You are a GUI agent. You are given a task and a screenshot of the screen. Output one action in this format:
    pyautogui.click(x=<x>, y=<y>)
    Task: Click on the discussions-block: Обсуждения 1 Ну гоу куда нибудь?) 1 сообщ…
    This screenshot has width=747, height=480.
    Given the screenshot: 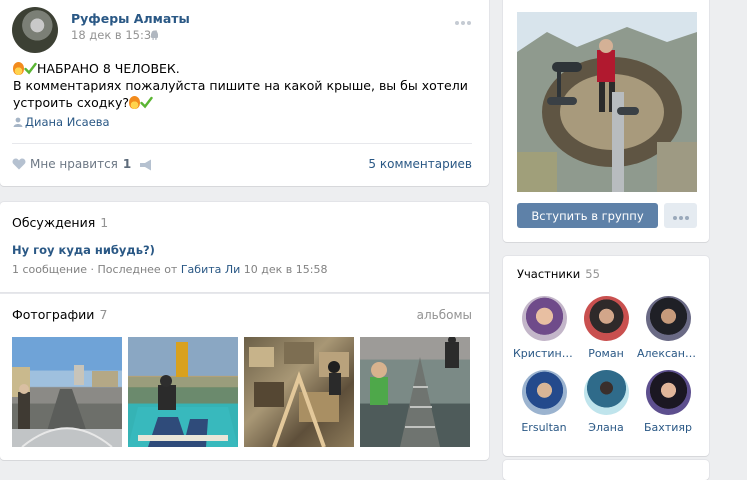 What is the action you would take?
    pyautogui.click(x=244, y=247)
    